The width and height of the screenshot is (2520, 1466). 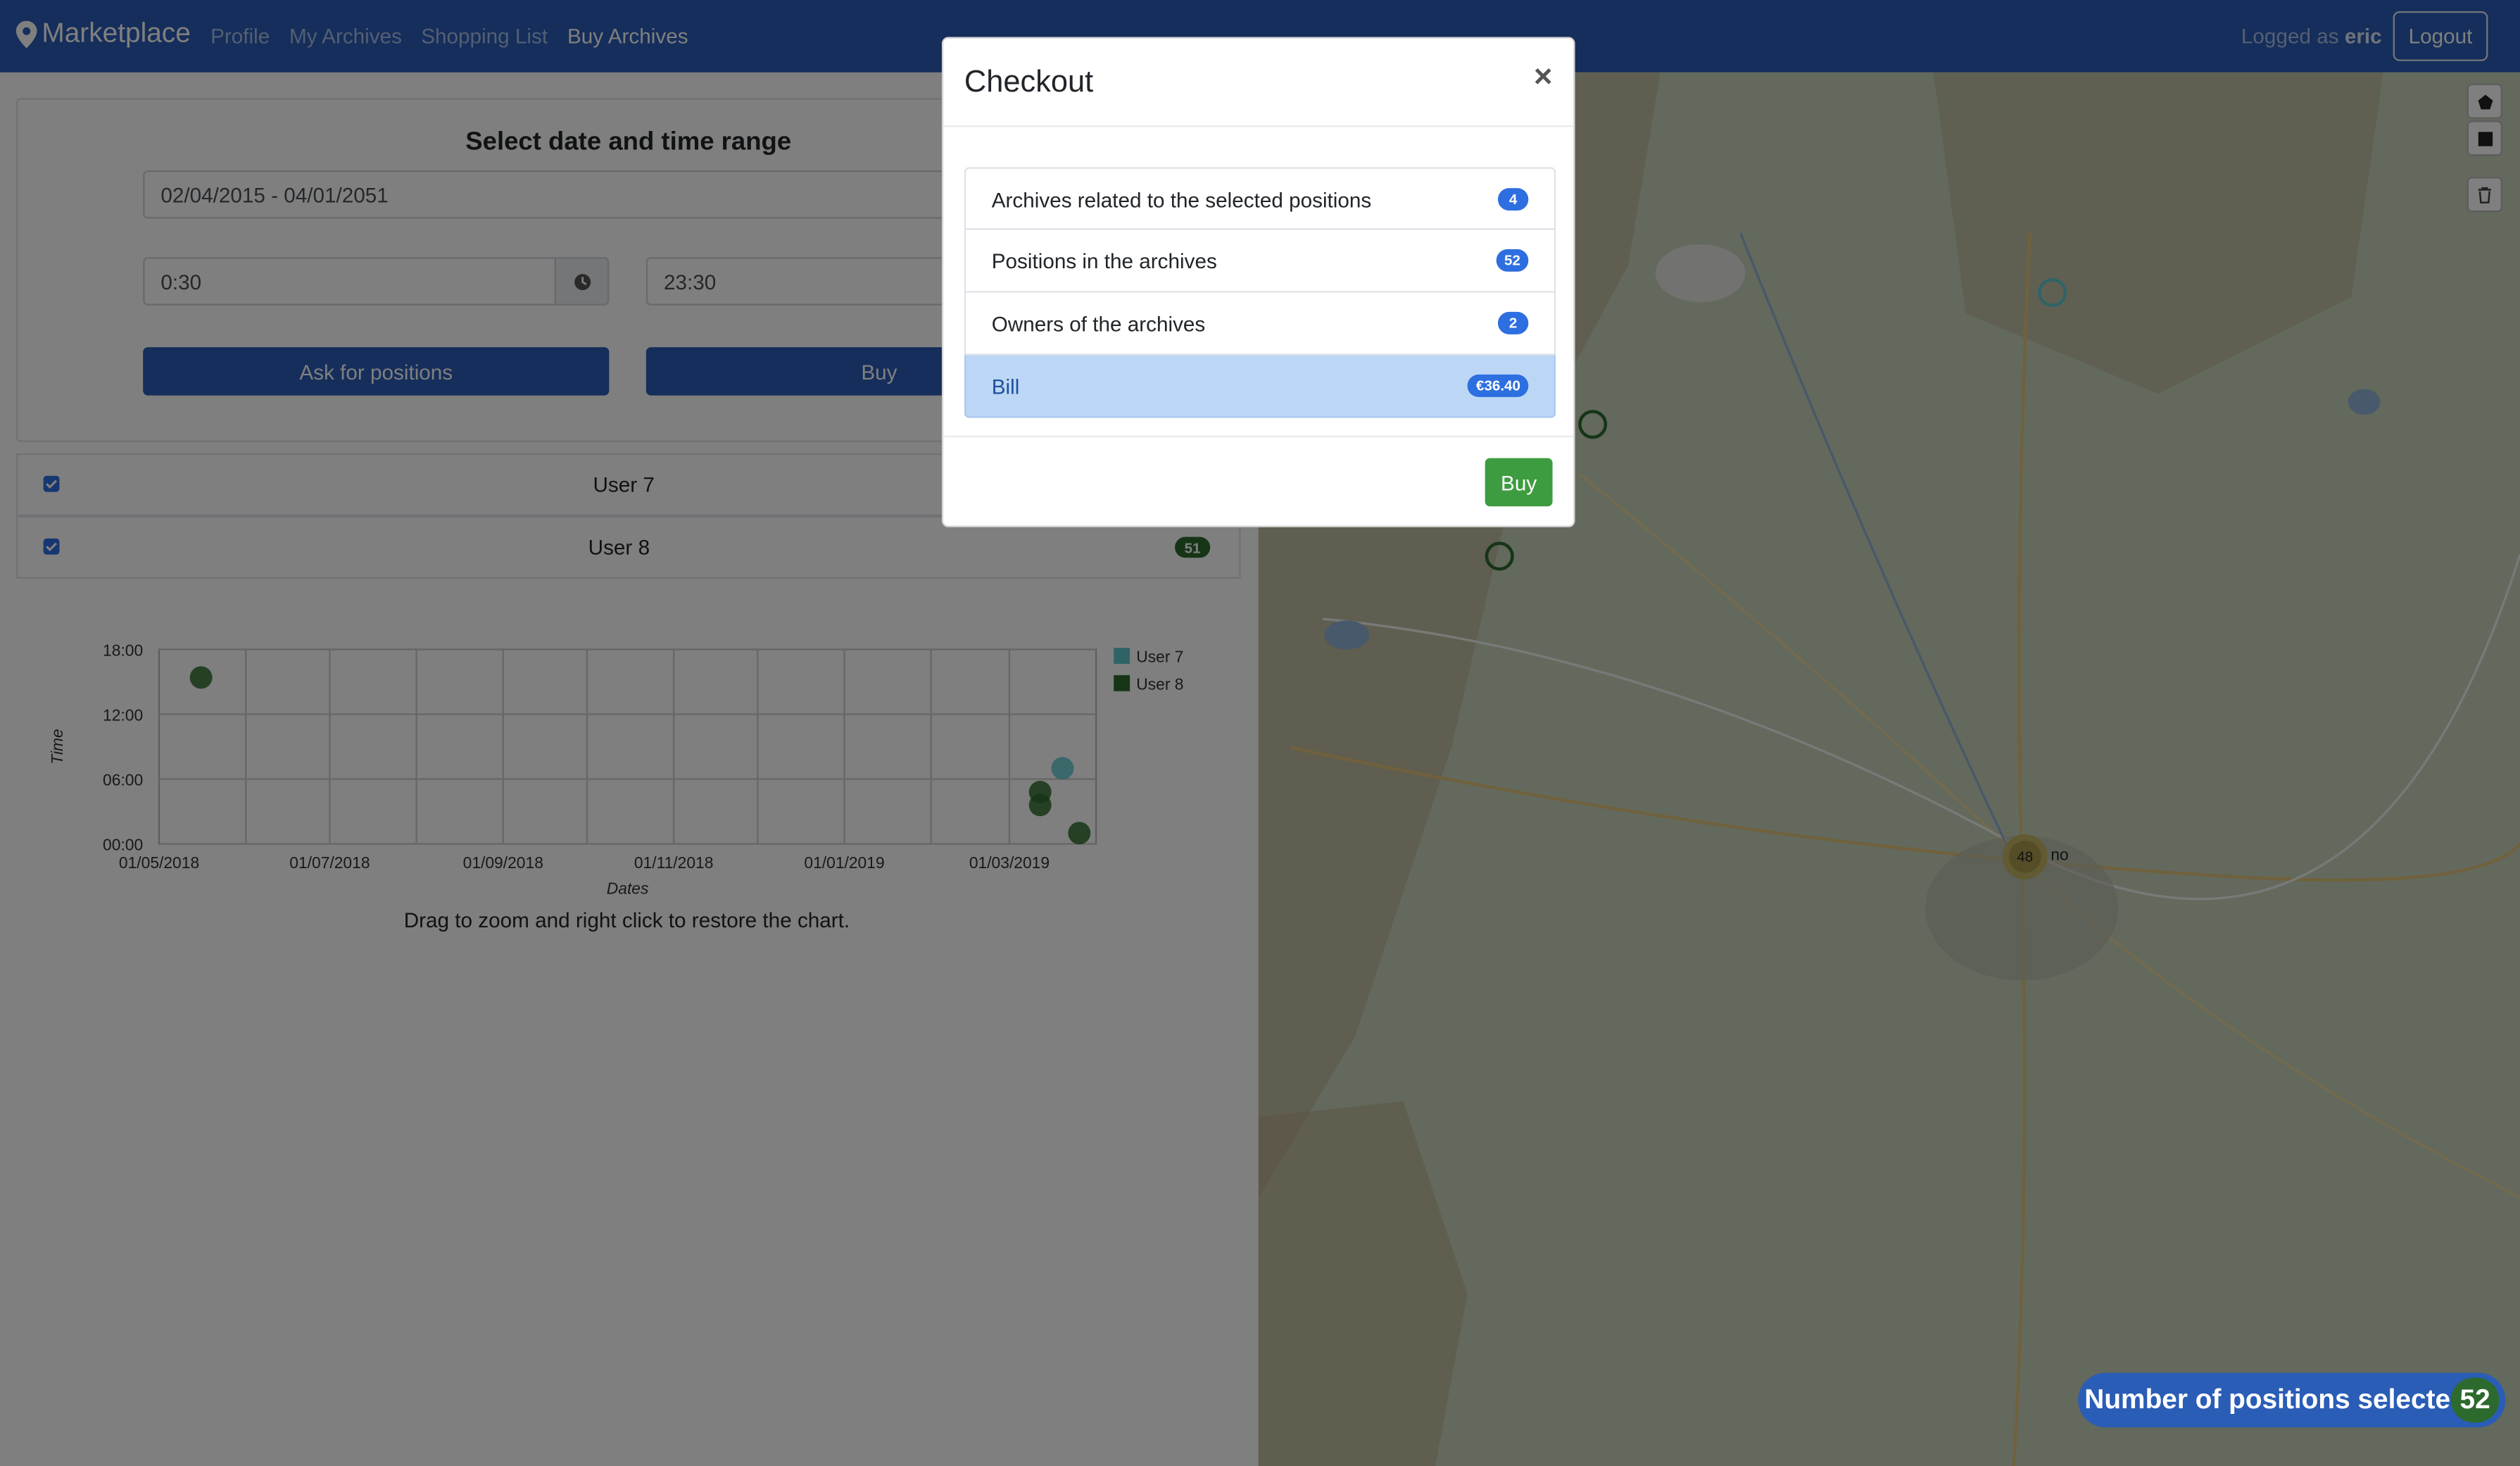 I want to click on item-badge: 4, so click(x=1513, y=199).